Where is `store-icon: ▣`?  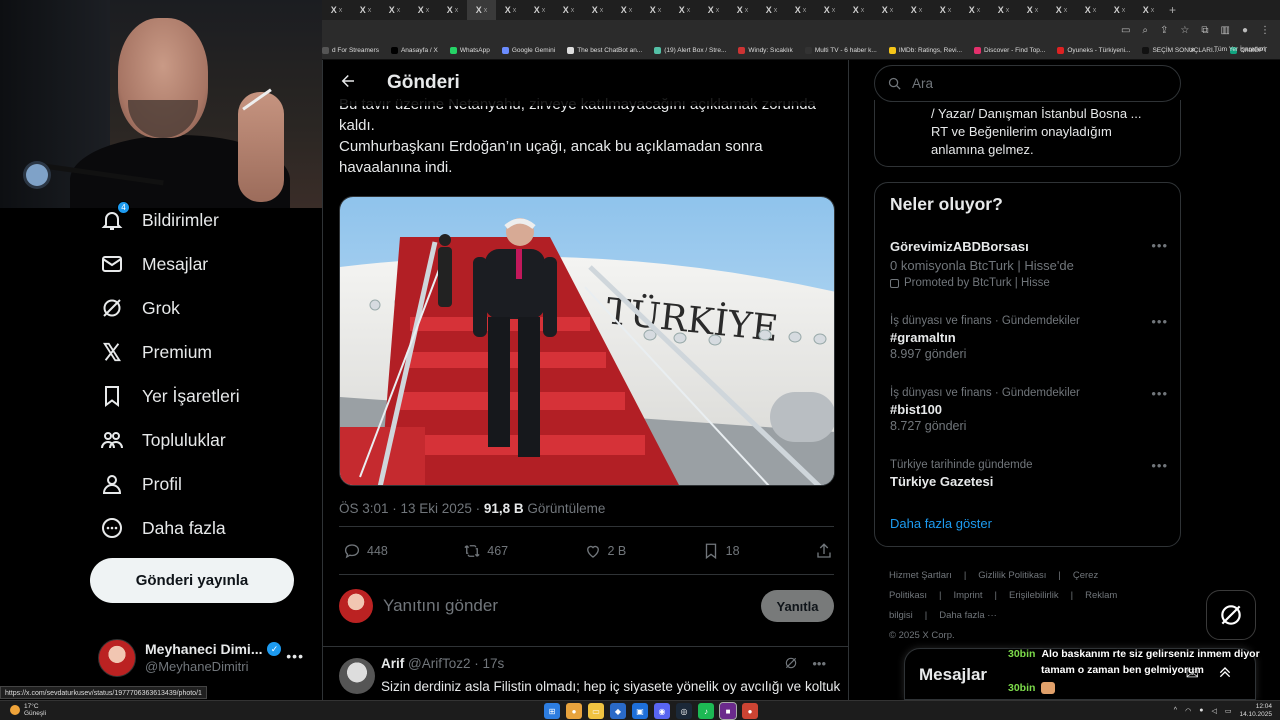
store-icon: ▣ is located at coordinates (640, 711).